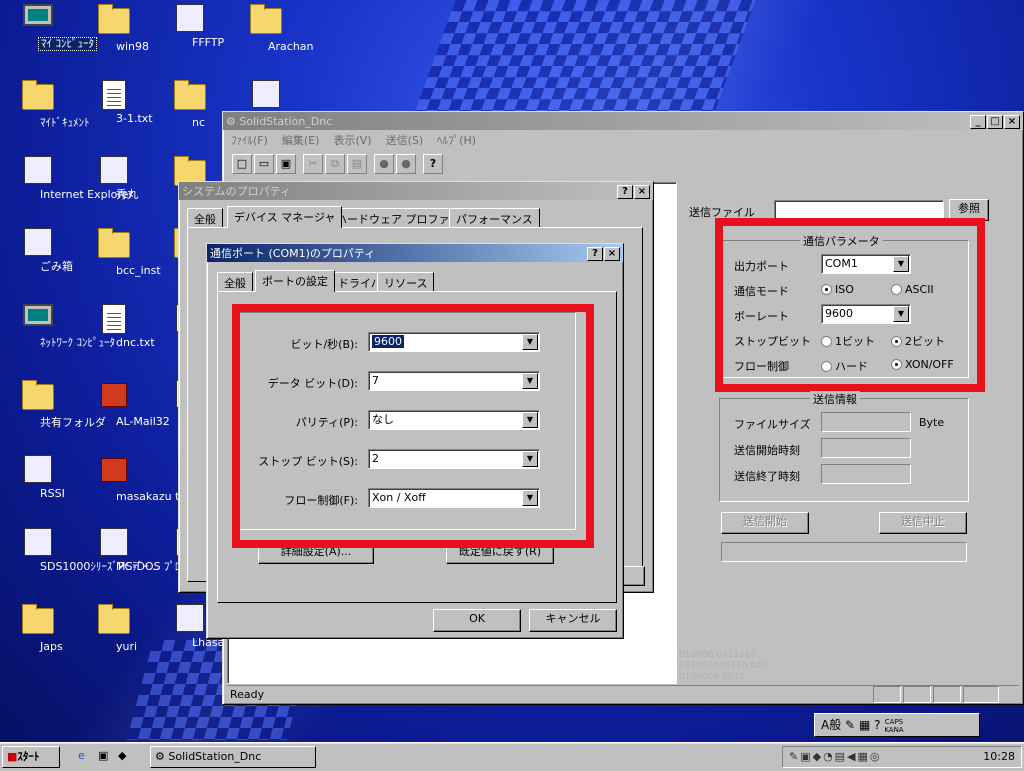  I want to click on ime-help-icon: ?, so click(877, 725).